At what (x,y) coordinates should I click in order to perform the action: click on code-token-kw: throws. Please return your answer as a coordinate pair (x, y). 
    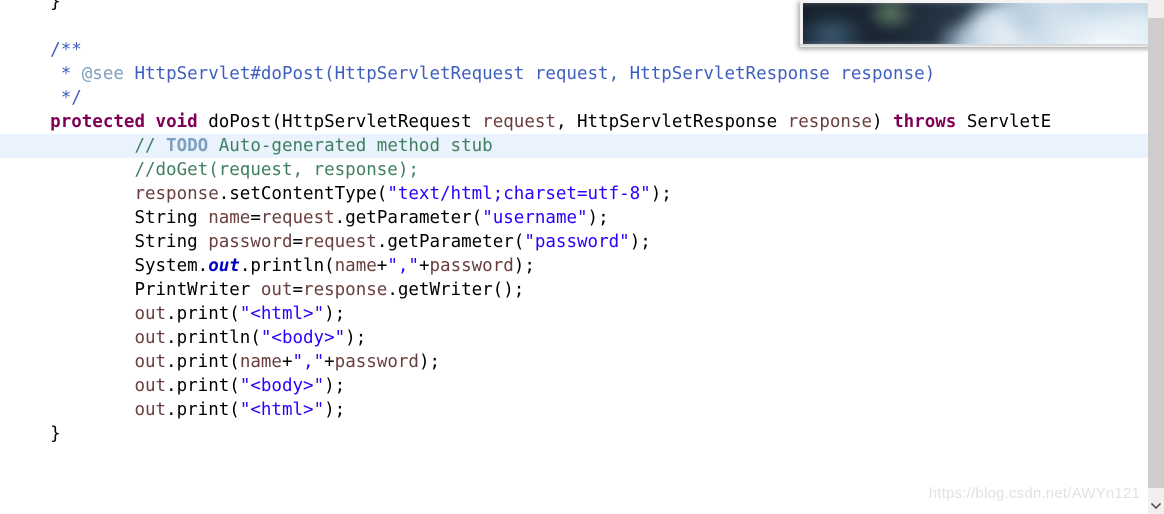
    Looking at the image, I should click on (925, 122).